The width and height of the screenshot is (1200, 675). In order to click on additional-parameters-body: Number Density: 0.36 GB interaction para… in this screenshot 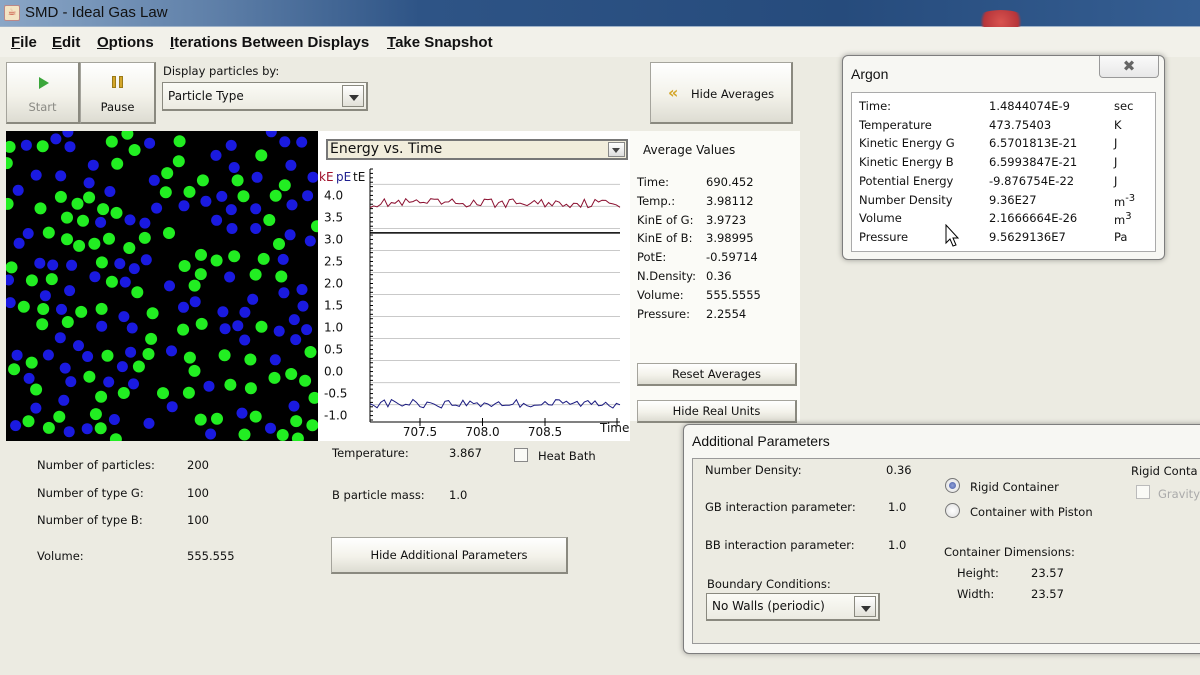, I will do `click(946, 551)`.